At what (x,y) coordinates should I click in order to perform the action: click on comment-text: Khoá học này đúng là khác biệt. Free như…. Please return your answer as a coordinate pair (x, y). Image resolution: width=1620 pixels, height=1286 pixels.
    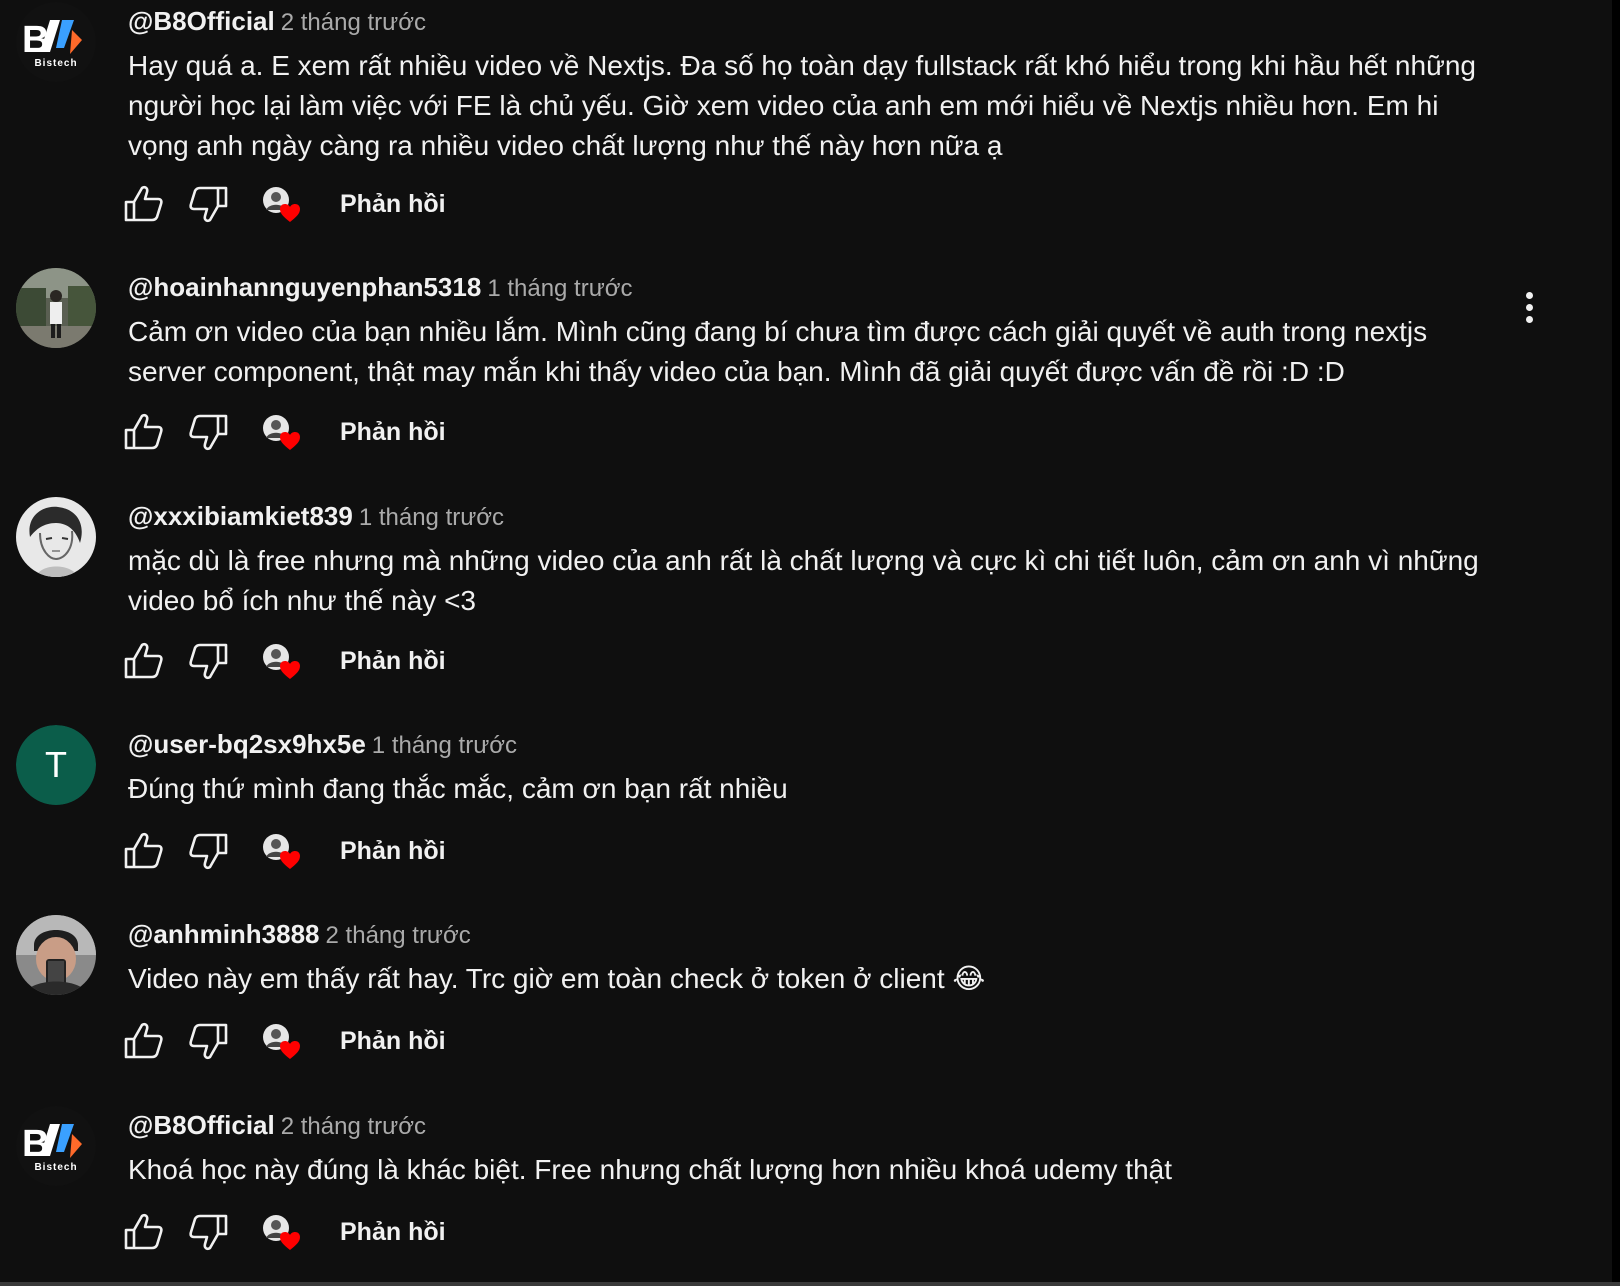
    Looking at the image, I should click on (650, 1169).